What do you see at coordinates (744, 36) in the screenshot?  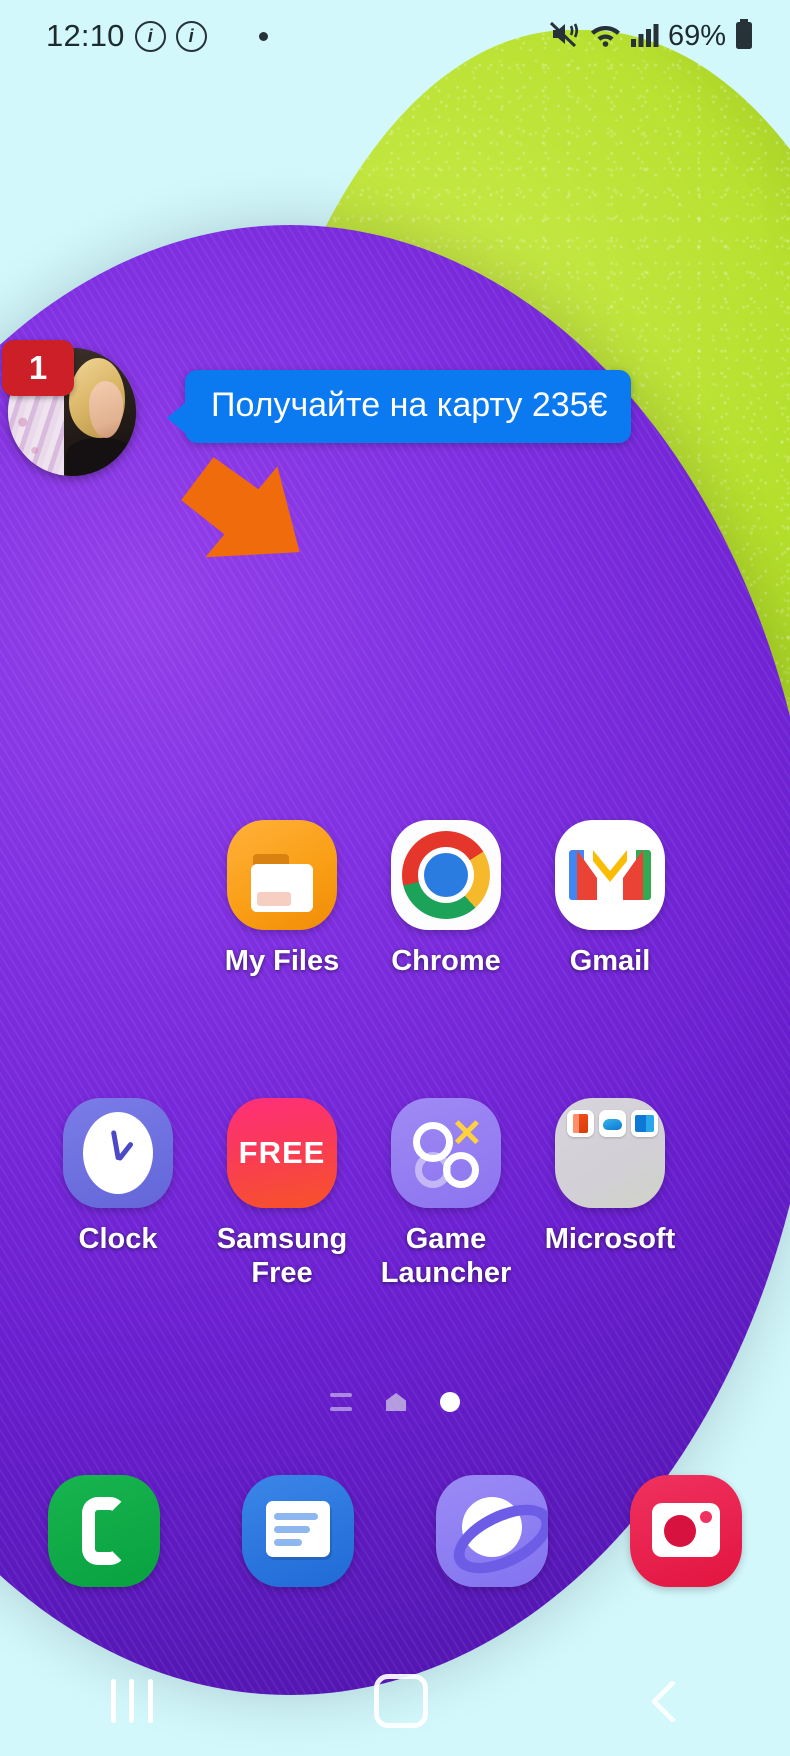 I see `battery-icon` at bounding box center [744, 36].